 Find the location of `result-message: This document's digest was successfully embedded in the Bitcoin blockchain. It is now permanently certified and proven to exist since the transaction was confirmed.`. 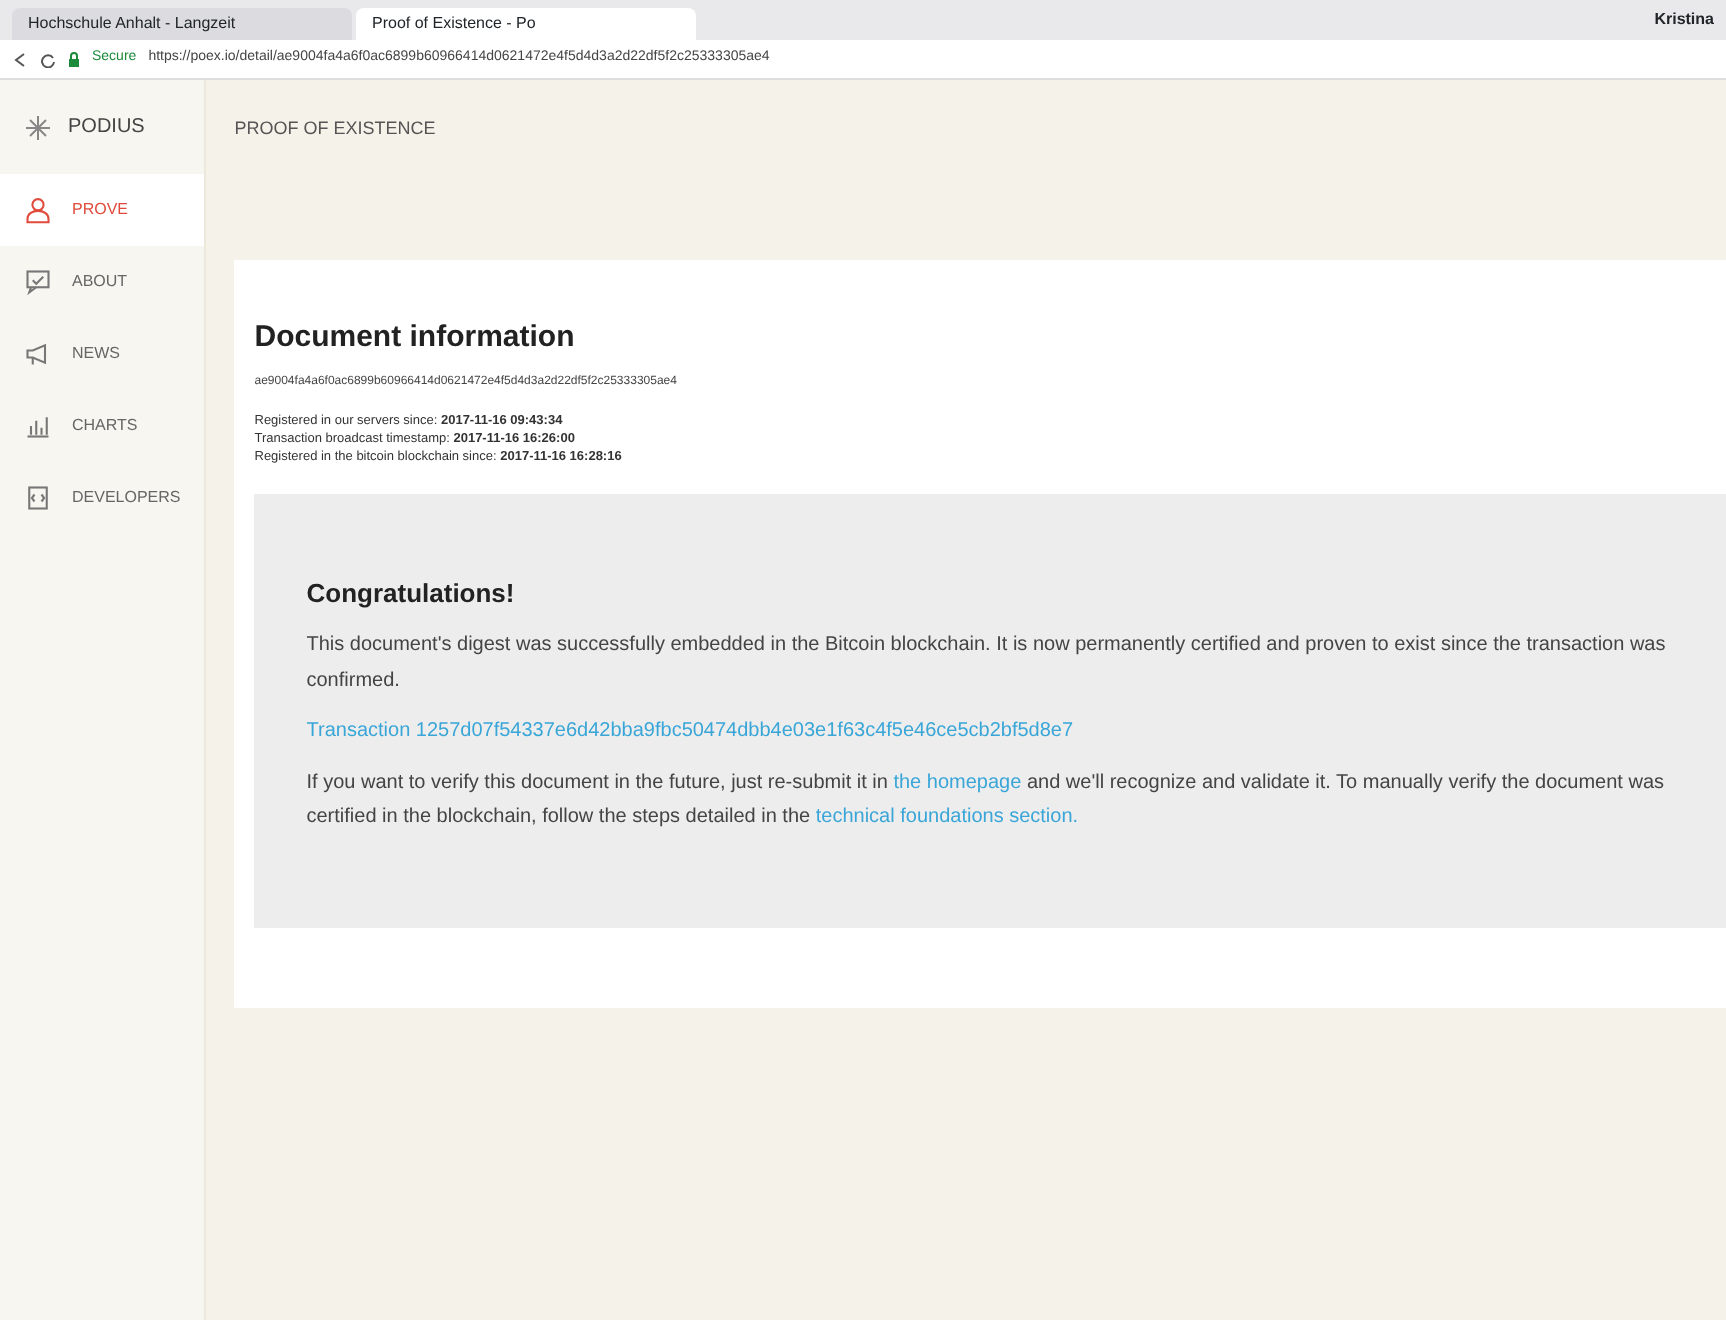

result-message: This document's digest was successfully embedded in the Bitcoin blockchain. It is now permanently certified and proven to exist since the transaction was confirmed. is located at coordinates (987, 664).